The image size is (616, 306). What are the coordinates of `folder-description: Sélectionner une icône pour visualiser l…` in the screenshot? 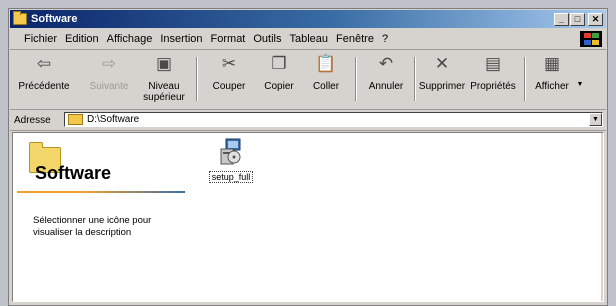 It's located at (92, 226).